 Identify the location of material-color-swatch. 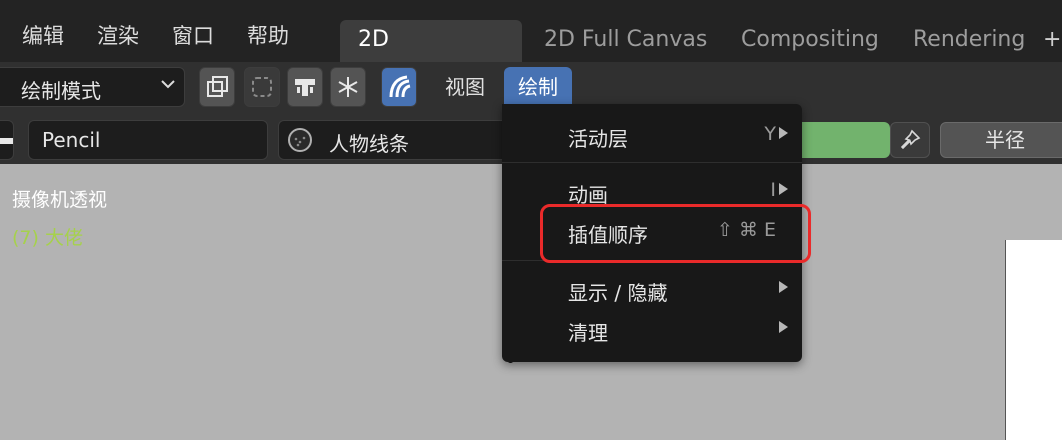
(840, 140).